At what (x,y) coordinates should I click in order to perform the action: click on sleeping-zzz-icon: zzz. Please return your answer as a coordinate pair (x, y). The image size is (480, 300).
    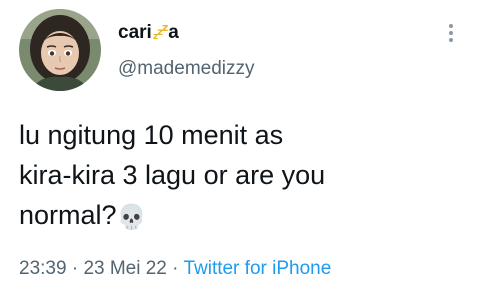
    Looking at the image, I should click on (161, 31).